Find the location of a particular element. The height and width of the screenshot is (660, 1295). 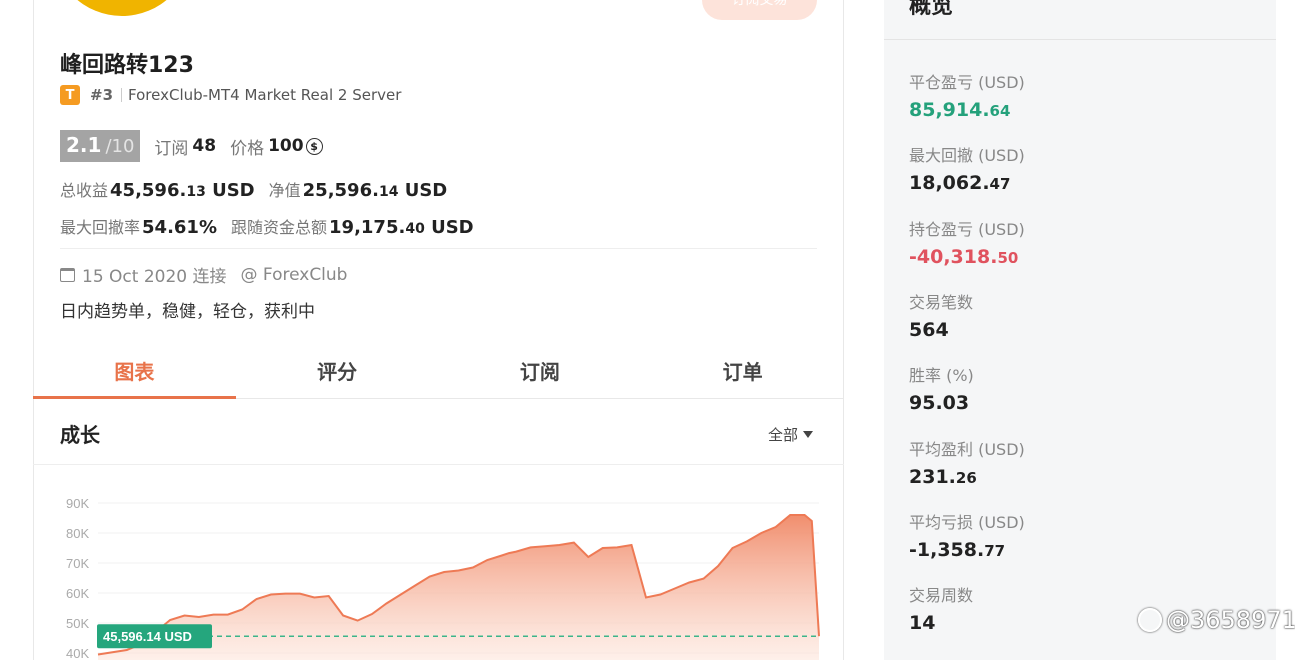

metric-value: 564 is located at coordinates (929, 329).